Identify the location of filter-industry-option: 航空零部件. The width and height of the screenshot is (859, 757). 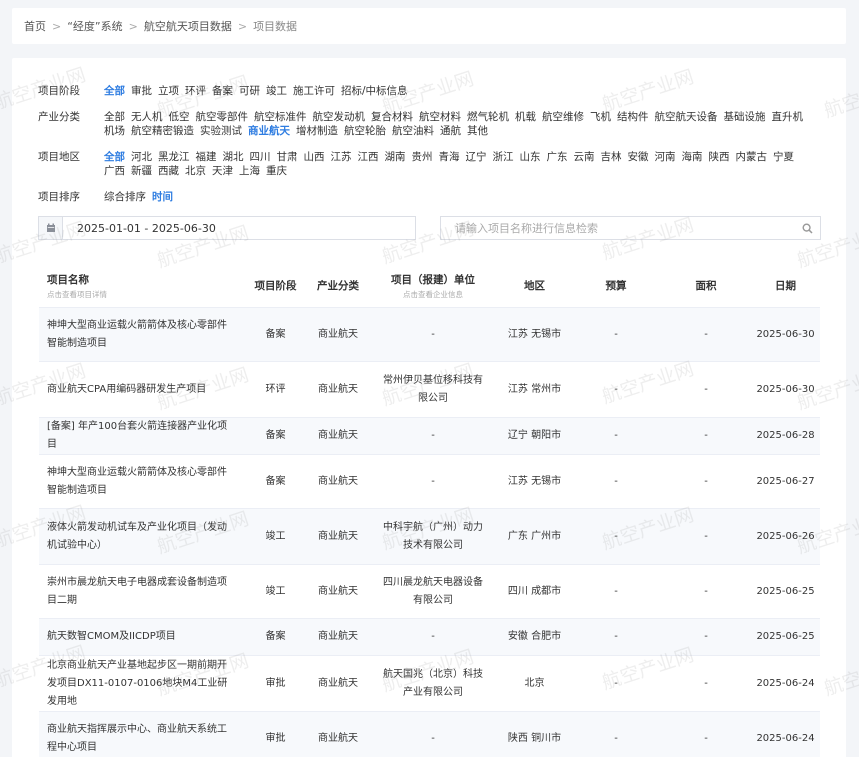
(222, 117).